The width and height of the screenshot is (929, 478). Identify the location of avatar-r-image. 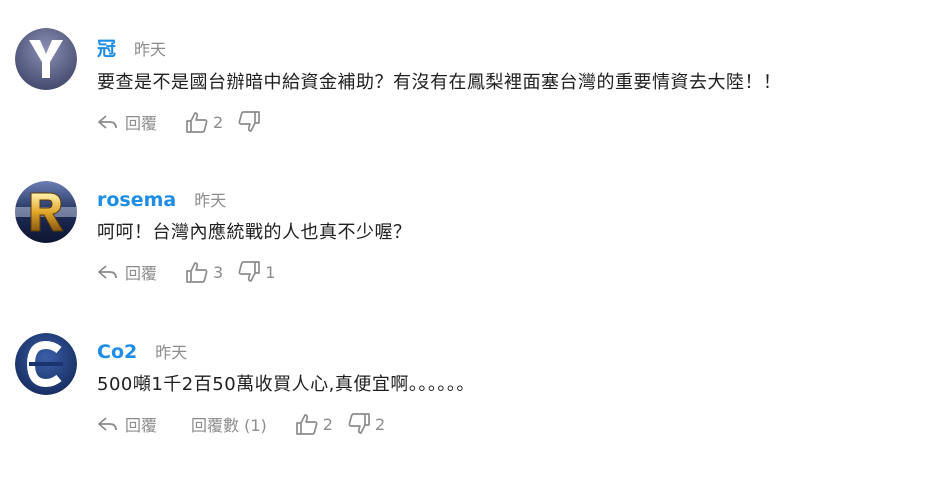
(46, 212).